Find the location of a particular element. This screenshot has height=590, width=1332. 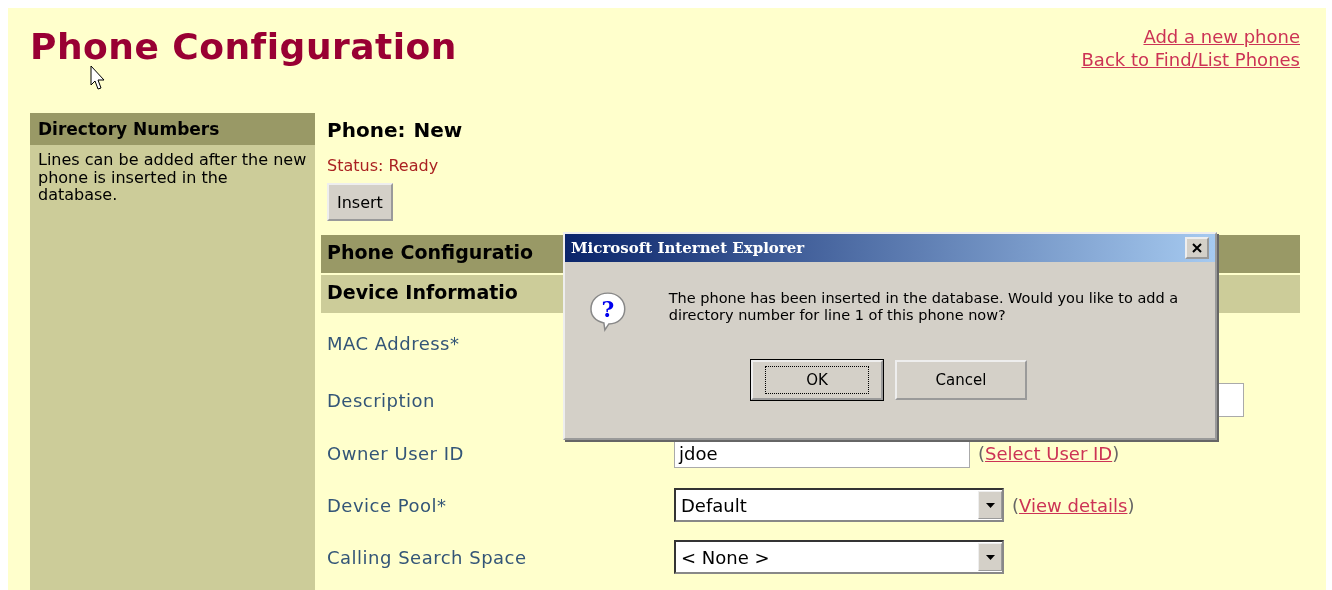

section-title: Device Informatio is located at coordinates (422, 292).